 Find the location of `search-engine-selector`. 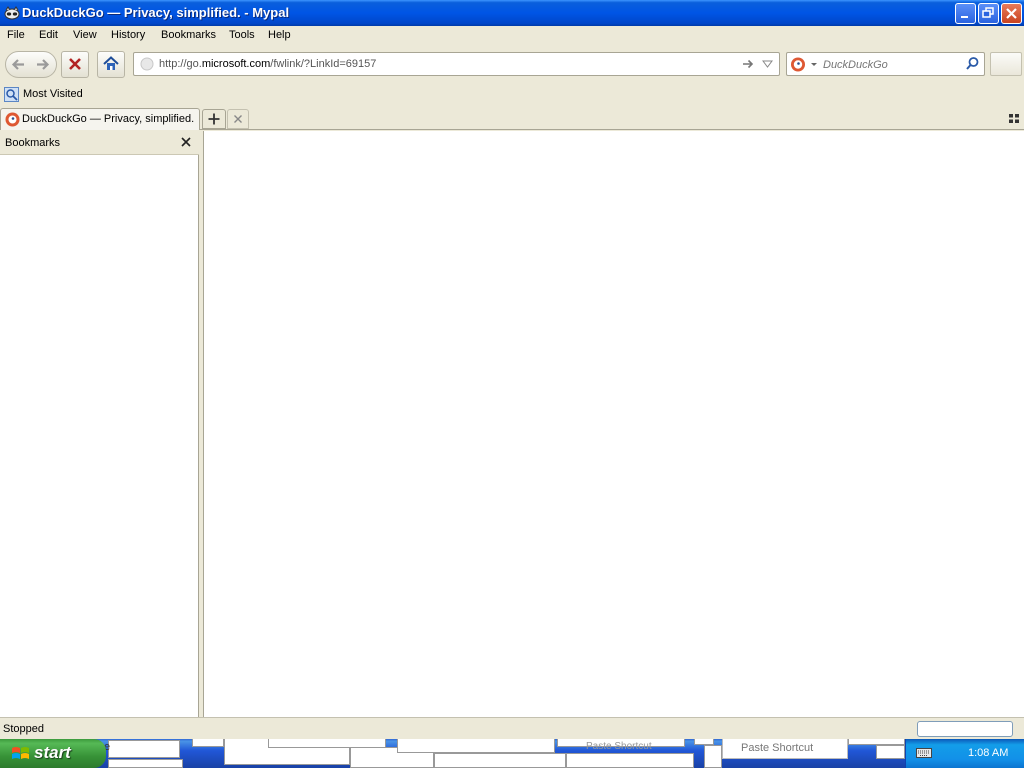

search-engine-selector is located at coordinates (805, 64).